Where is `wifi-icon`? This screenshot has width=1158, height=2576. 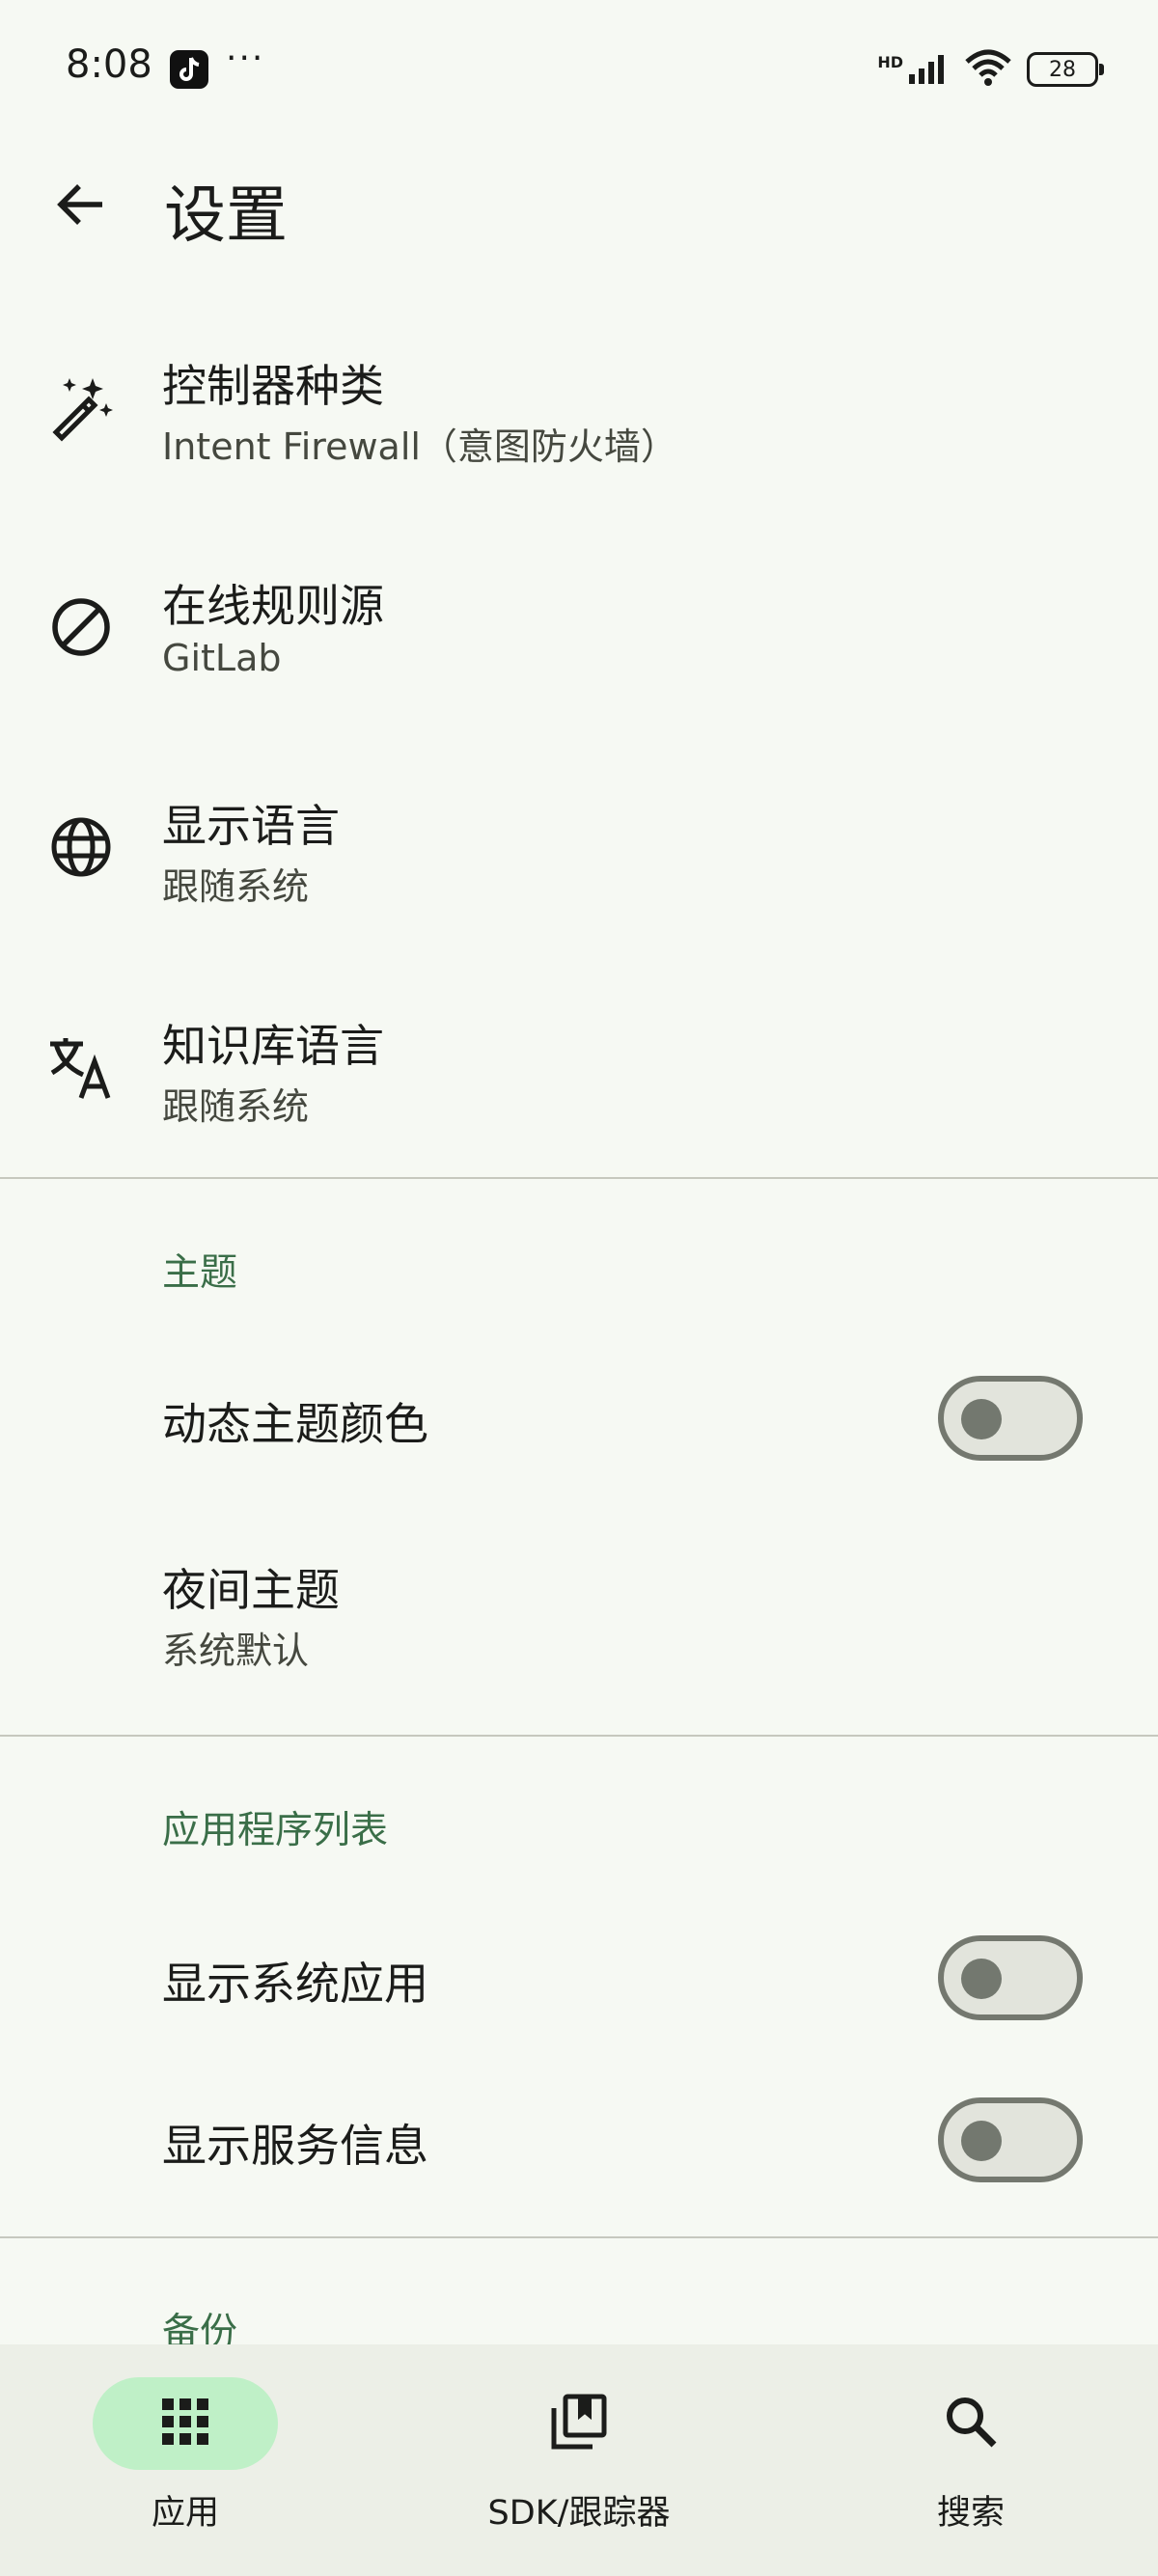 wifi-icon is located at coordinates (988, 69).